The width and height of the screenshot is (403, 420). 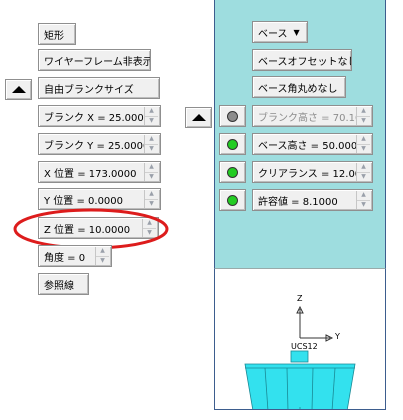 I want to click on collapse-right-button, so click(x=198, y=117).